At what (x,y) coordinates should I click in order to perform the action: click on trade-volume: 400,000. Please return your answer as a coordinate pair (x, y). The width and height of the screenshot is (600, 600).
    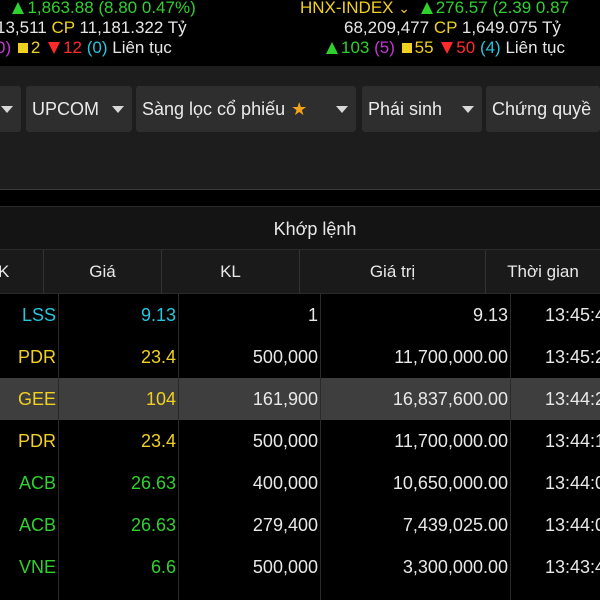
    Looking at the image, I should click on (285, 483).